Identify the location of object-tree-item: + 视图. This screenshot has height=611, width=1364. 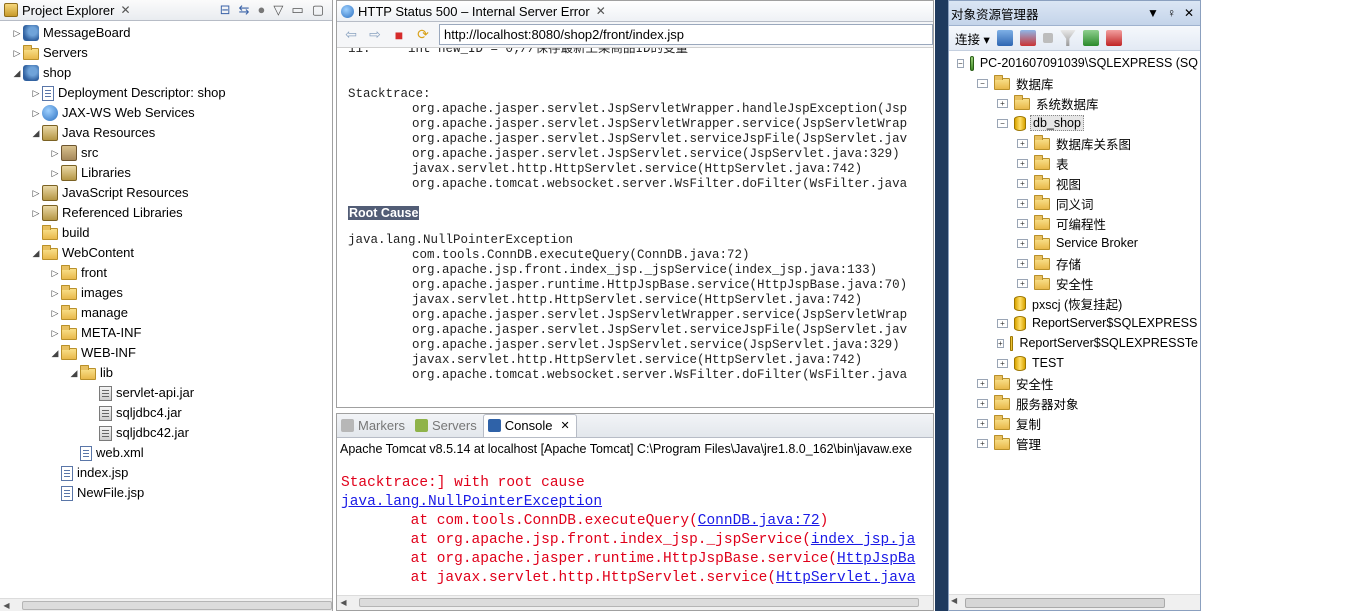
(1074, 183).